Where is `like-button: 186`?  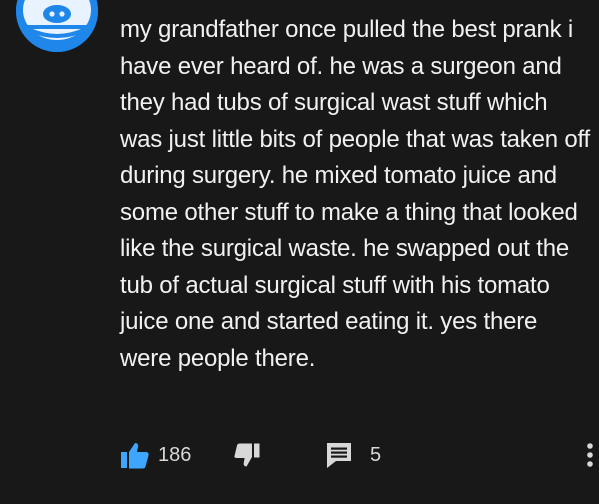
like-button: 186 is located at coordinates (155, 455).